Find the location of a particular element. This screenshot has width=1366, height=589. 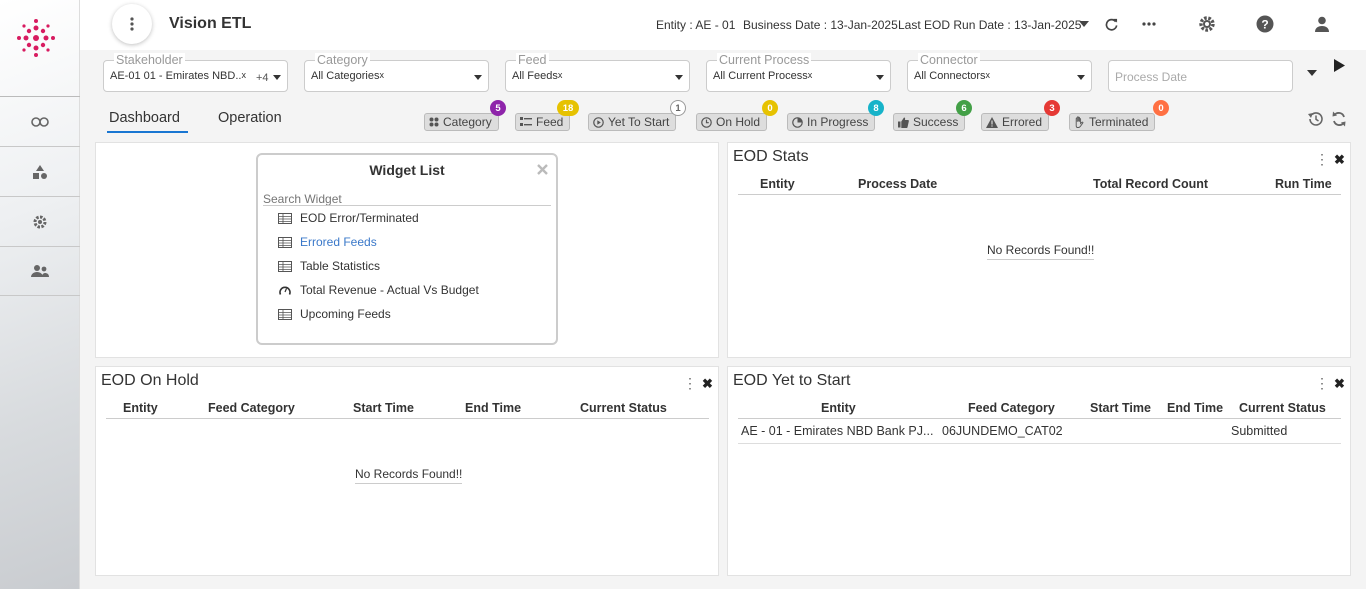

sidebar-item-users is located at coordinates (40, 271).